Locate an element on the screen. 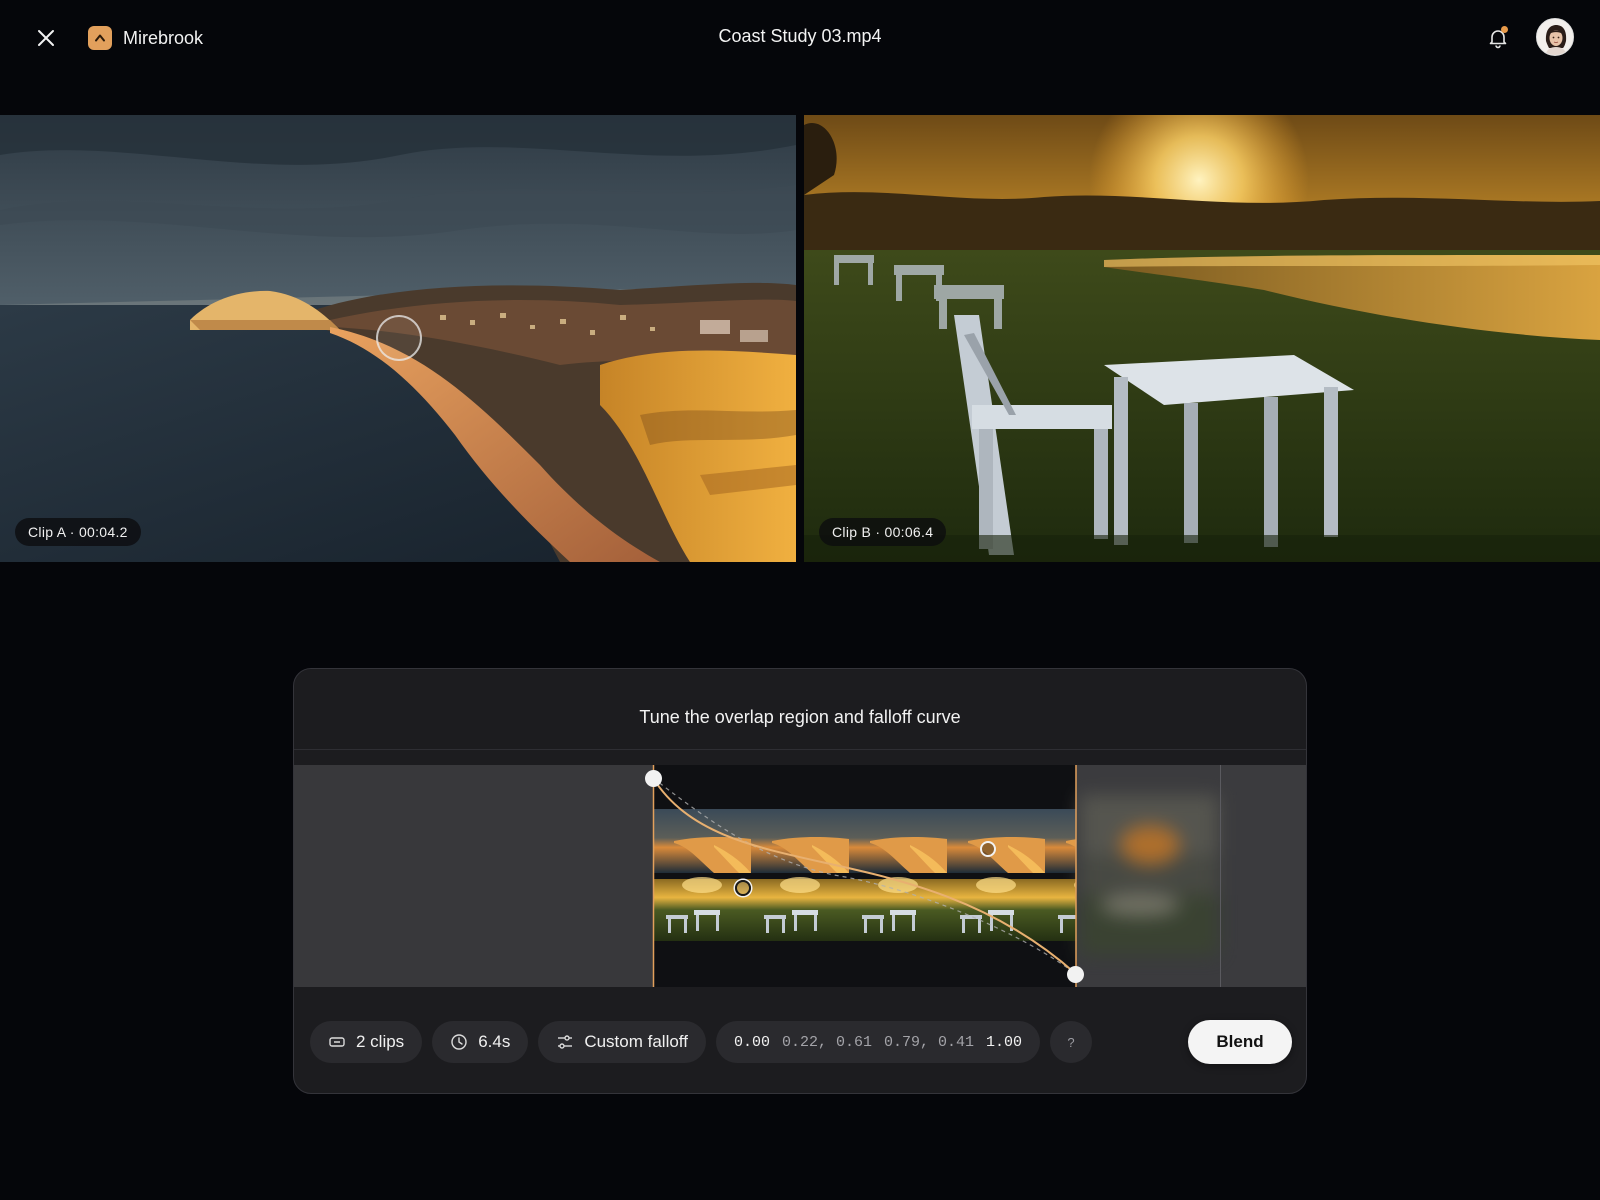  curve-p2-value: 0.79, 0.41 is located at coordinates (928, 1042).